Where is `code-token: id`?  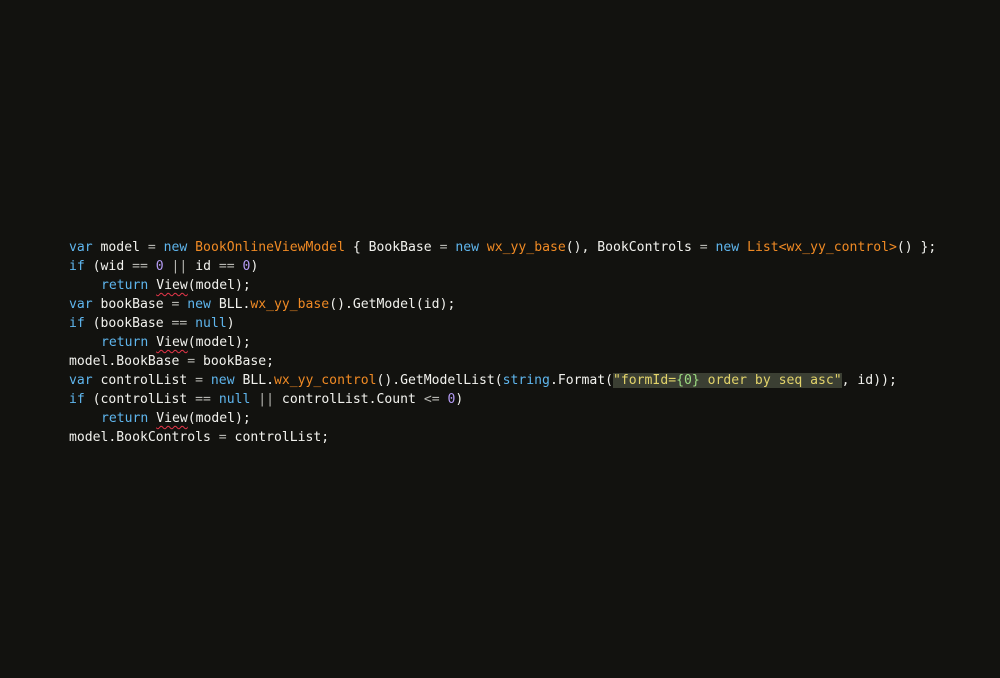 code-token: id is located at coordinates (203, 266).